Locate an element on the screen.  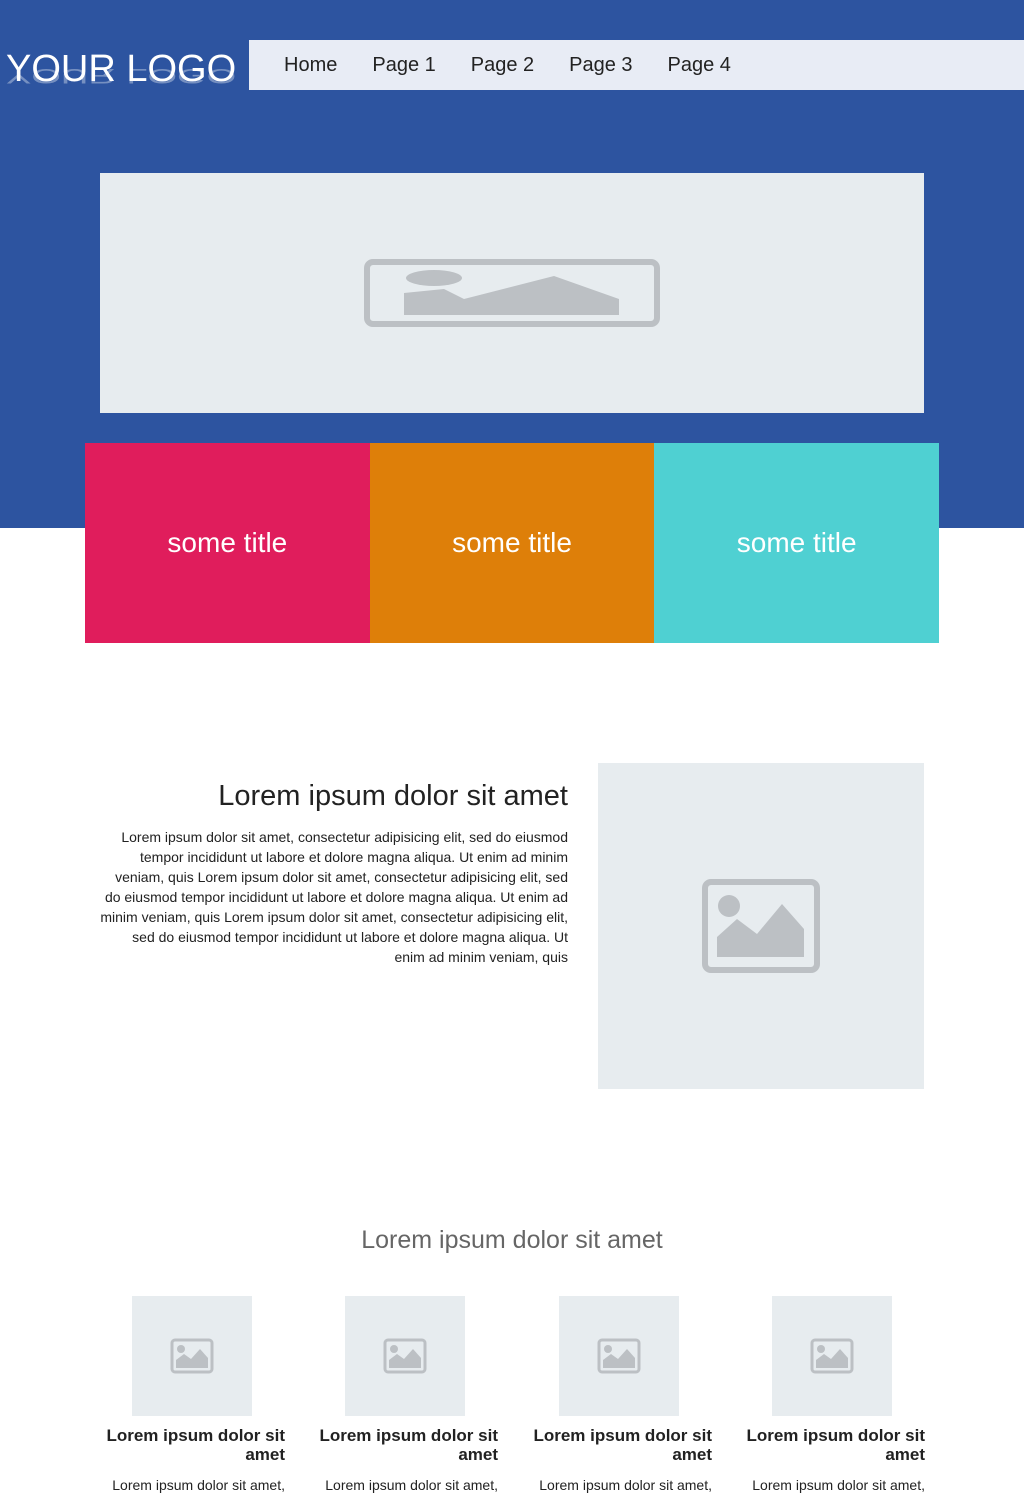
banner-image is located at coordinates (512, 293).